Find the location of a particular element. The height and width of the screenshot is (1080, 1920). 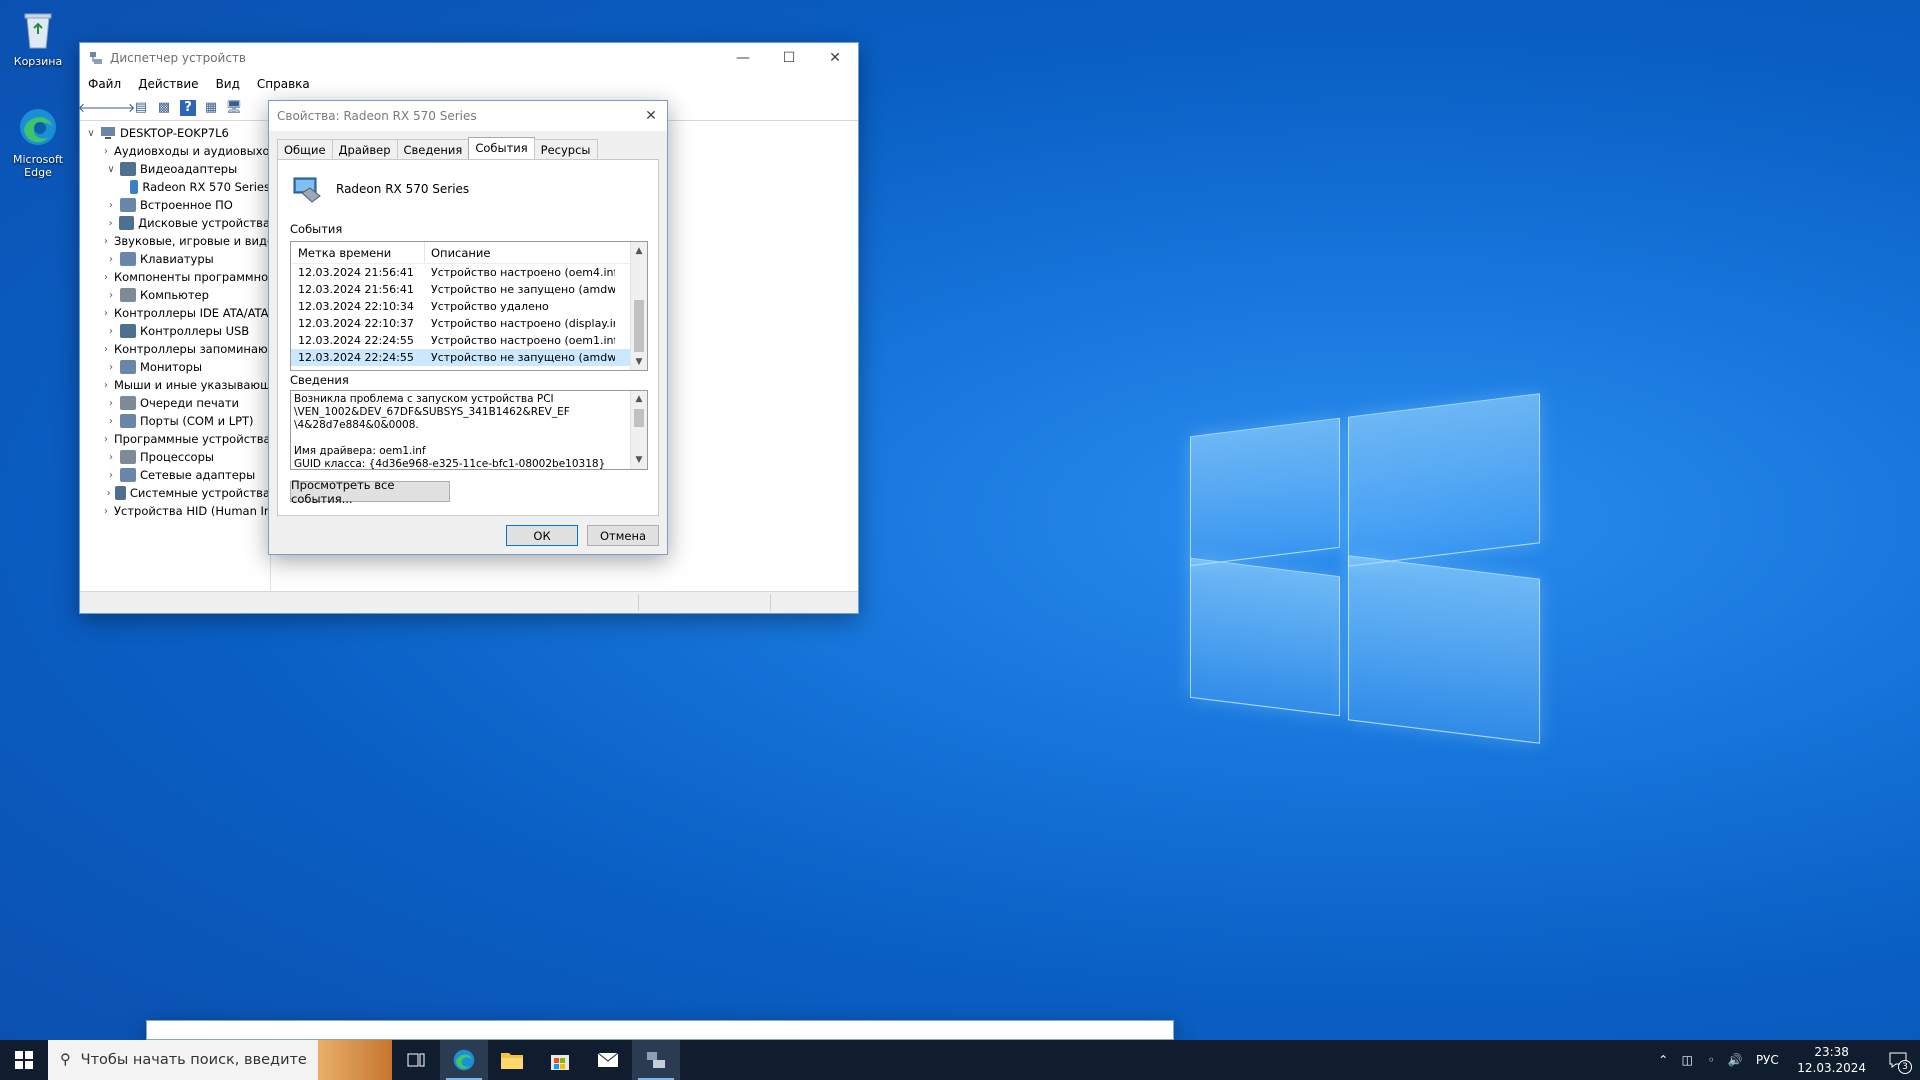

properties-icon: ▩ is located at coordinates (164, 108).